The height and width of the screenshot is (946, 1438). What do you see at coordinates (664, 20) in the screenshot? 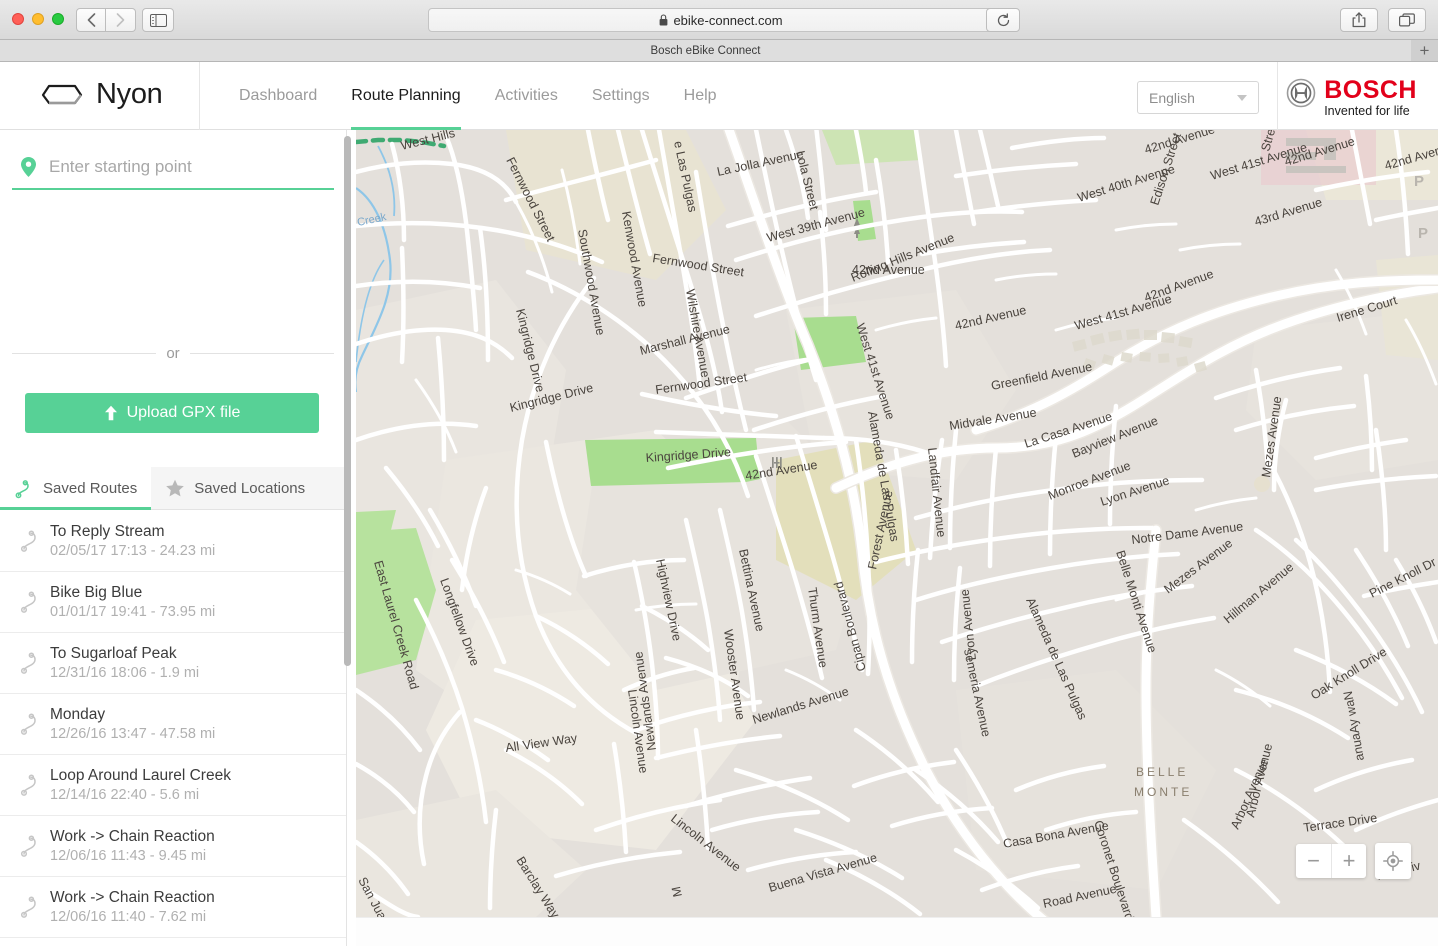
I see `lock-icon` at bounding box center [664, 20].